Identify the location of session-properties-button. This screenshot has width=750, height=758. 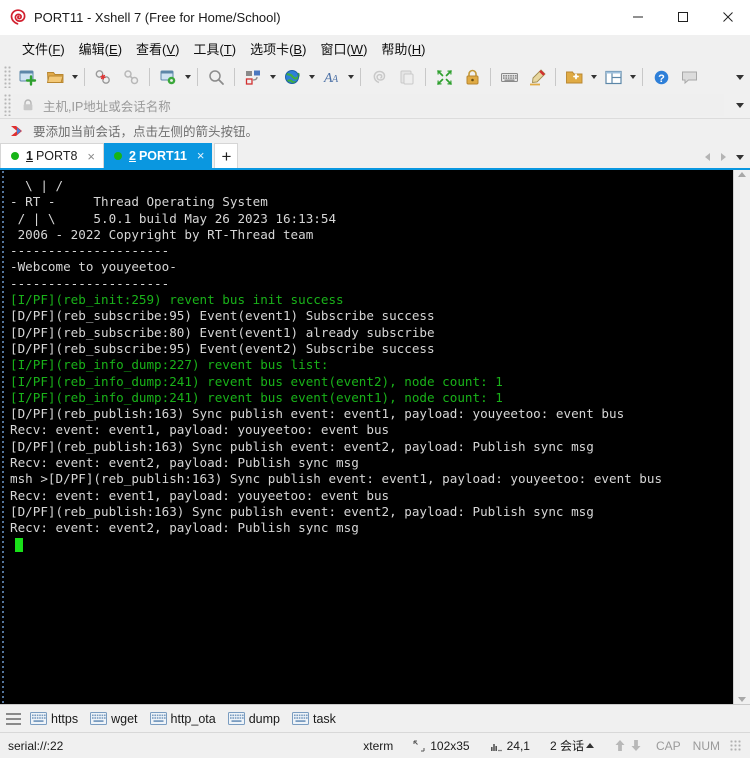
(168, 77).